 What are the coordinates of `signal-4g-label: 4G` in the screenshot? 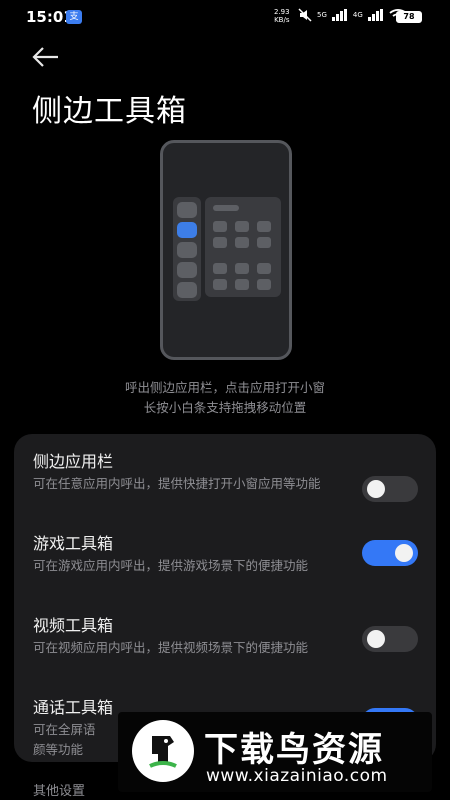 It's located at (357, 15).